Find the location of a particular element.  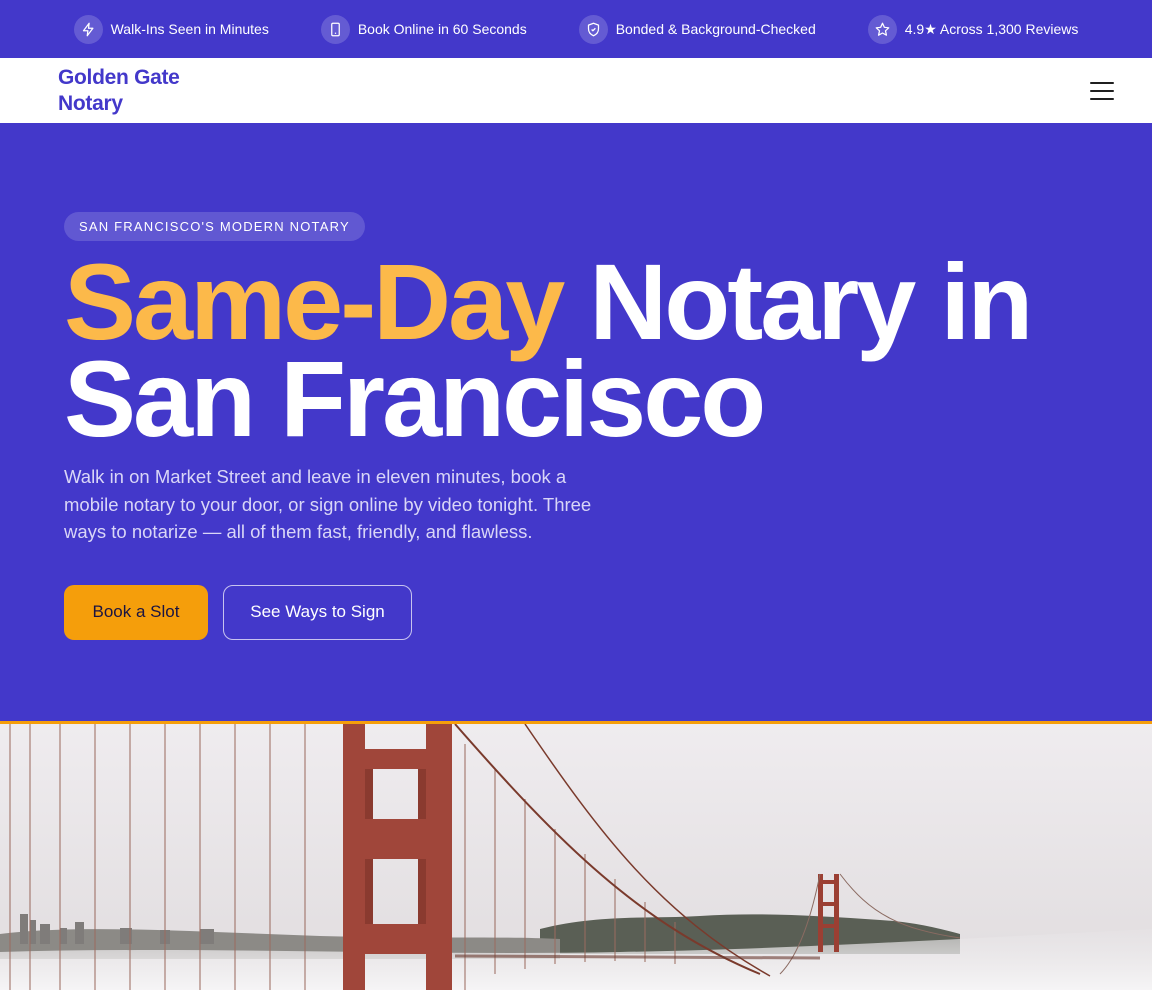

hero-badge: SAN FRANCISCO'S MODERN NOTARY is located at coordinates (214, 226).